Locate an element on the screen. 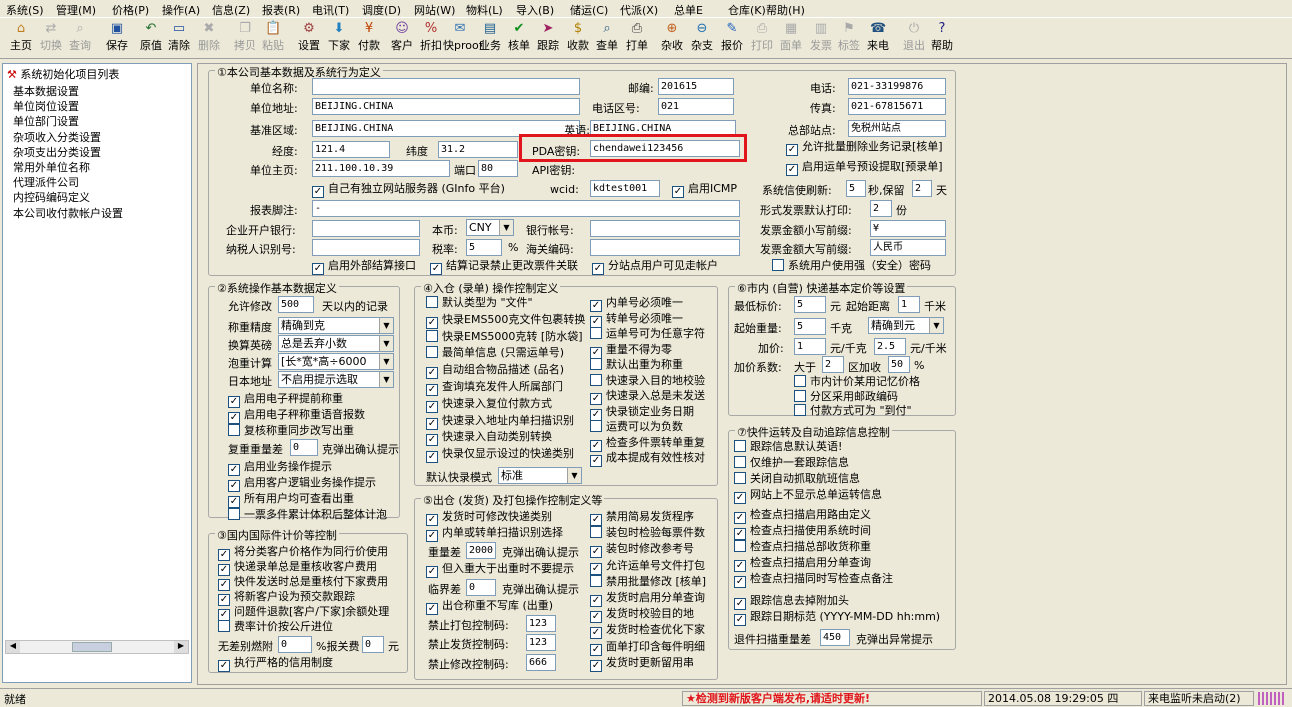 The width and height of the screenshot is (1292, 707). option-checkbox: ✓ 发货时校验目的地 is located at coordinates (642, 615).